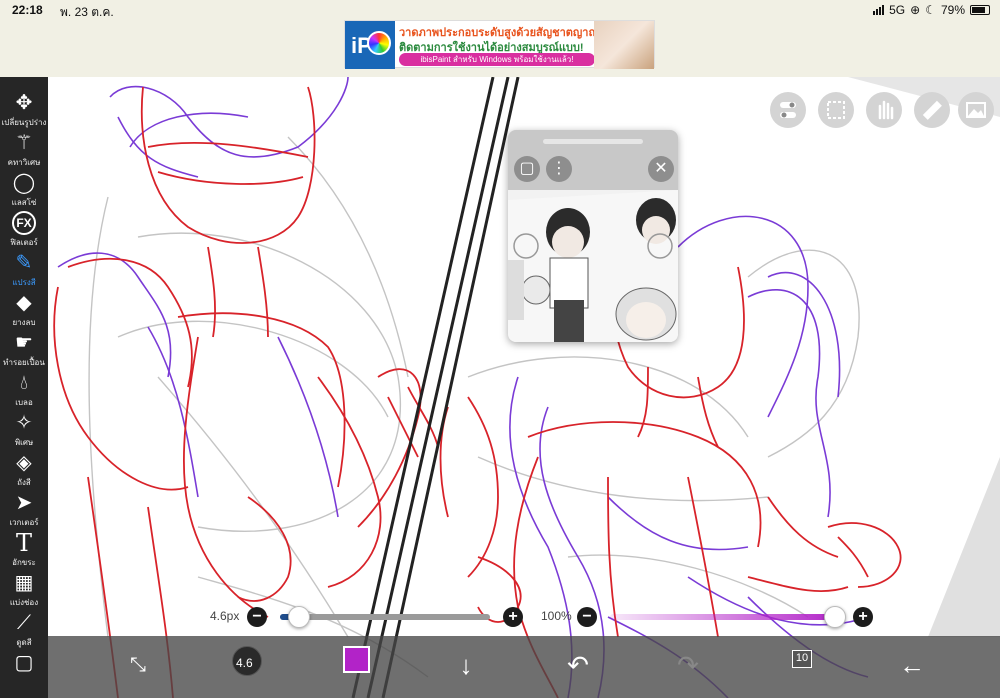  Describe the element at coordinates (24, 282) in the screenshot. I see `tool-label: แปรงสี` at that location.